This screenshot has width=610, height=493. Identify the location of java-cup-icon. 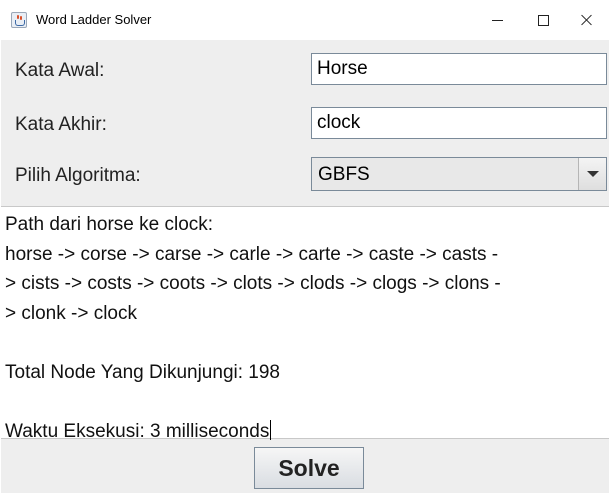
(19, 20).